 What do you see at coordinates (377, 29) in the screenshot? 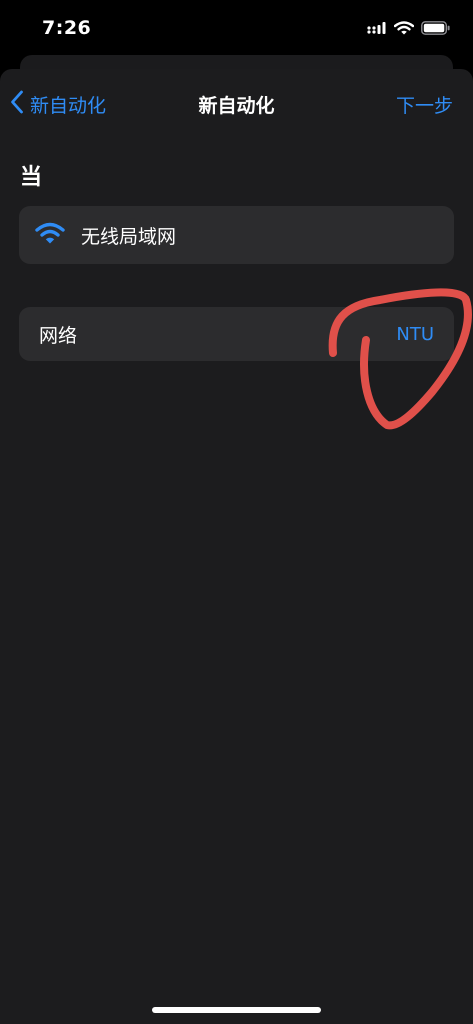
I see `cellular-icon` at bounding box center [377, 29].